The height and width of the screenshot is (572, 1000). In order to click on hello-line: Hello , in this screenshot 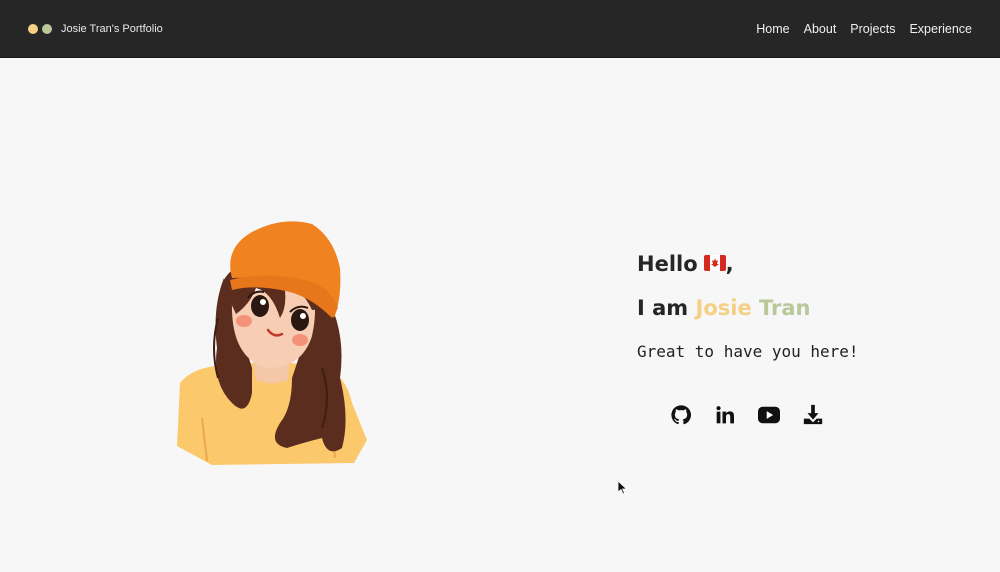, I will do `click(685, 264)`.